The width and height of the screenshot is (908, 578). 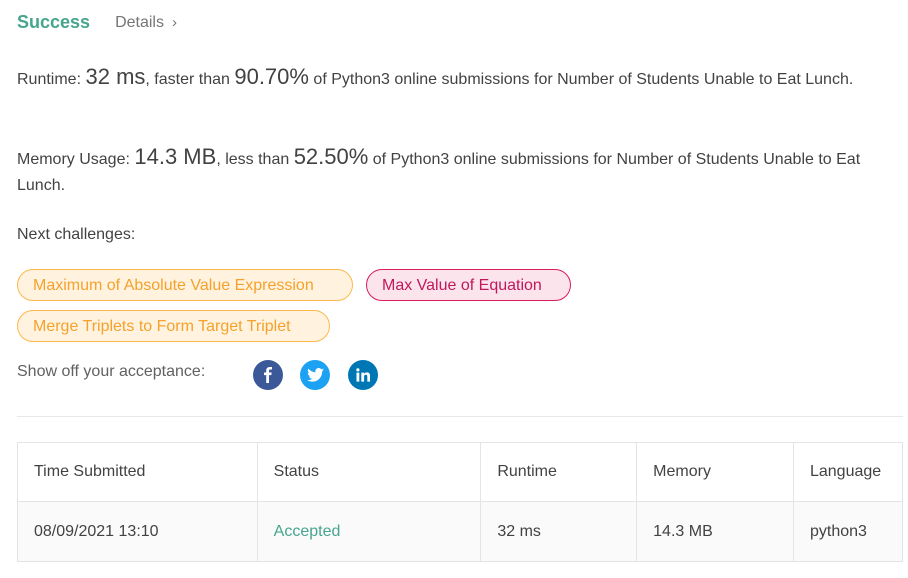 I want to click on details-link: Details ›, so click(x=146, y=23).